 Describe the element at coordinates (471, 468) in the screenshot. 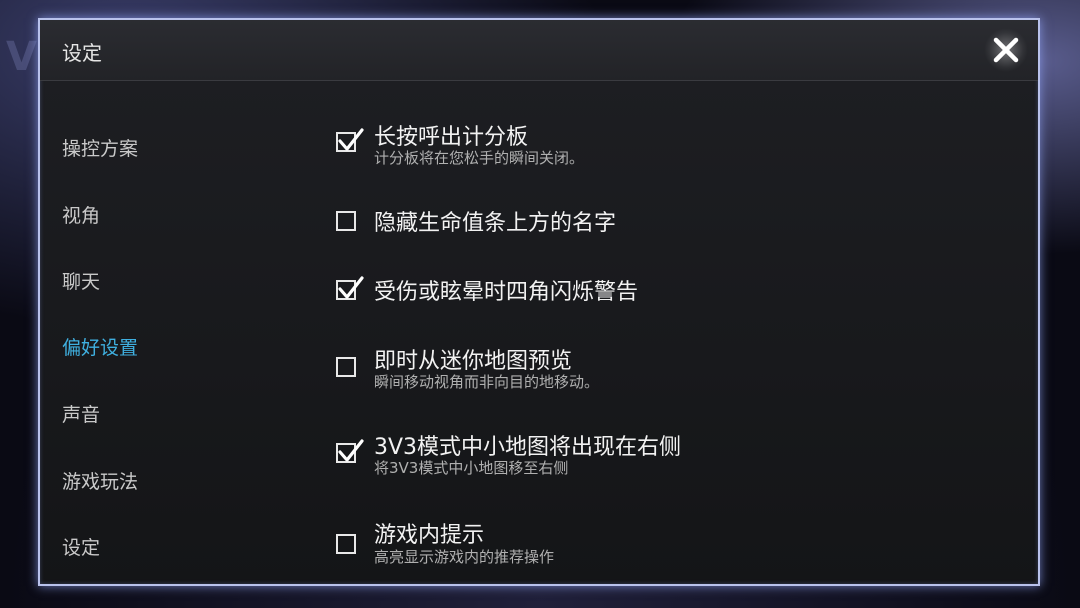

I see `option-description: 将3V3模式中小地图移至右侧` at that location.